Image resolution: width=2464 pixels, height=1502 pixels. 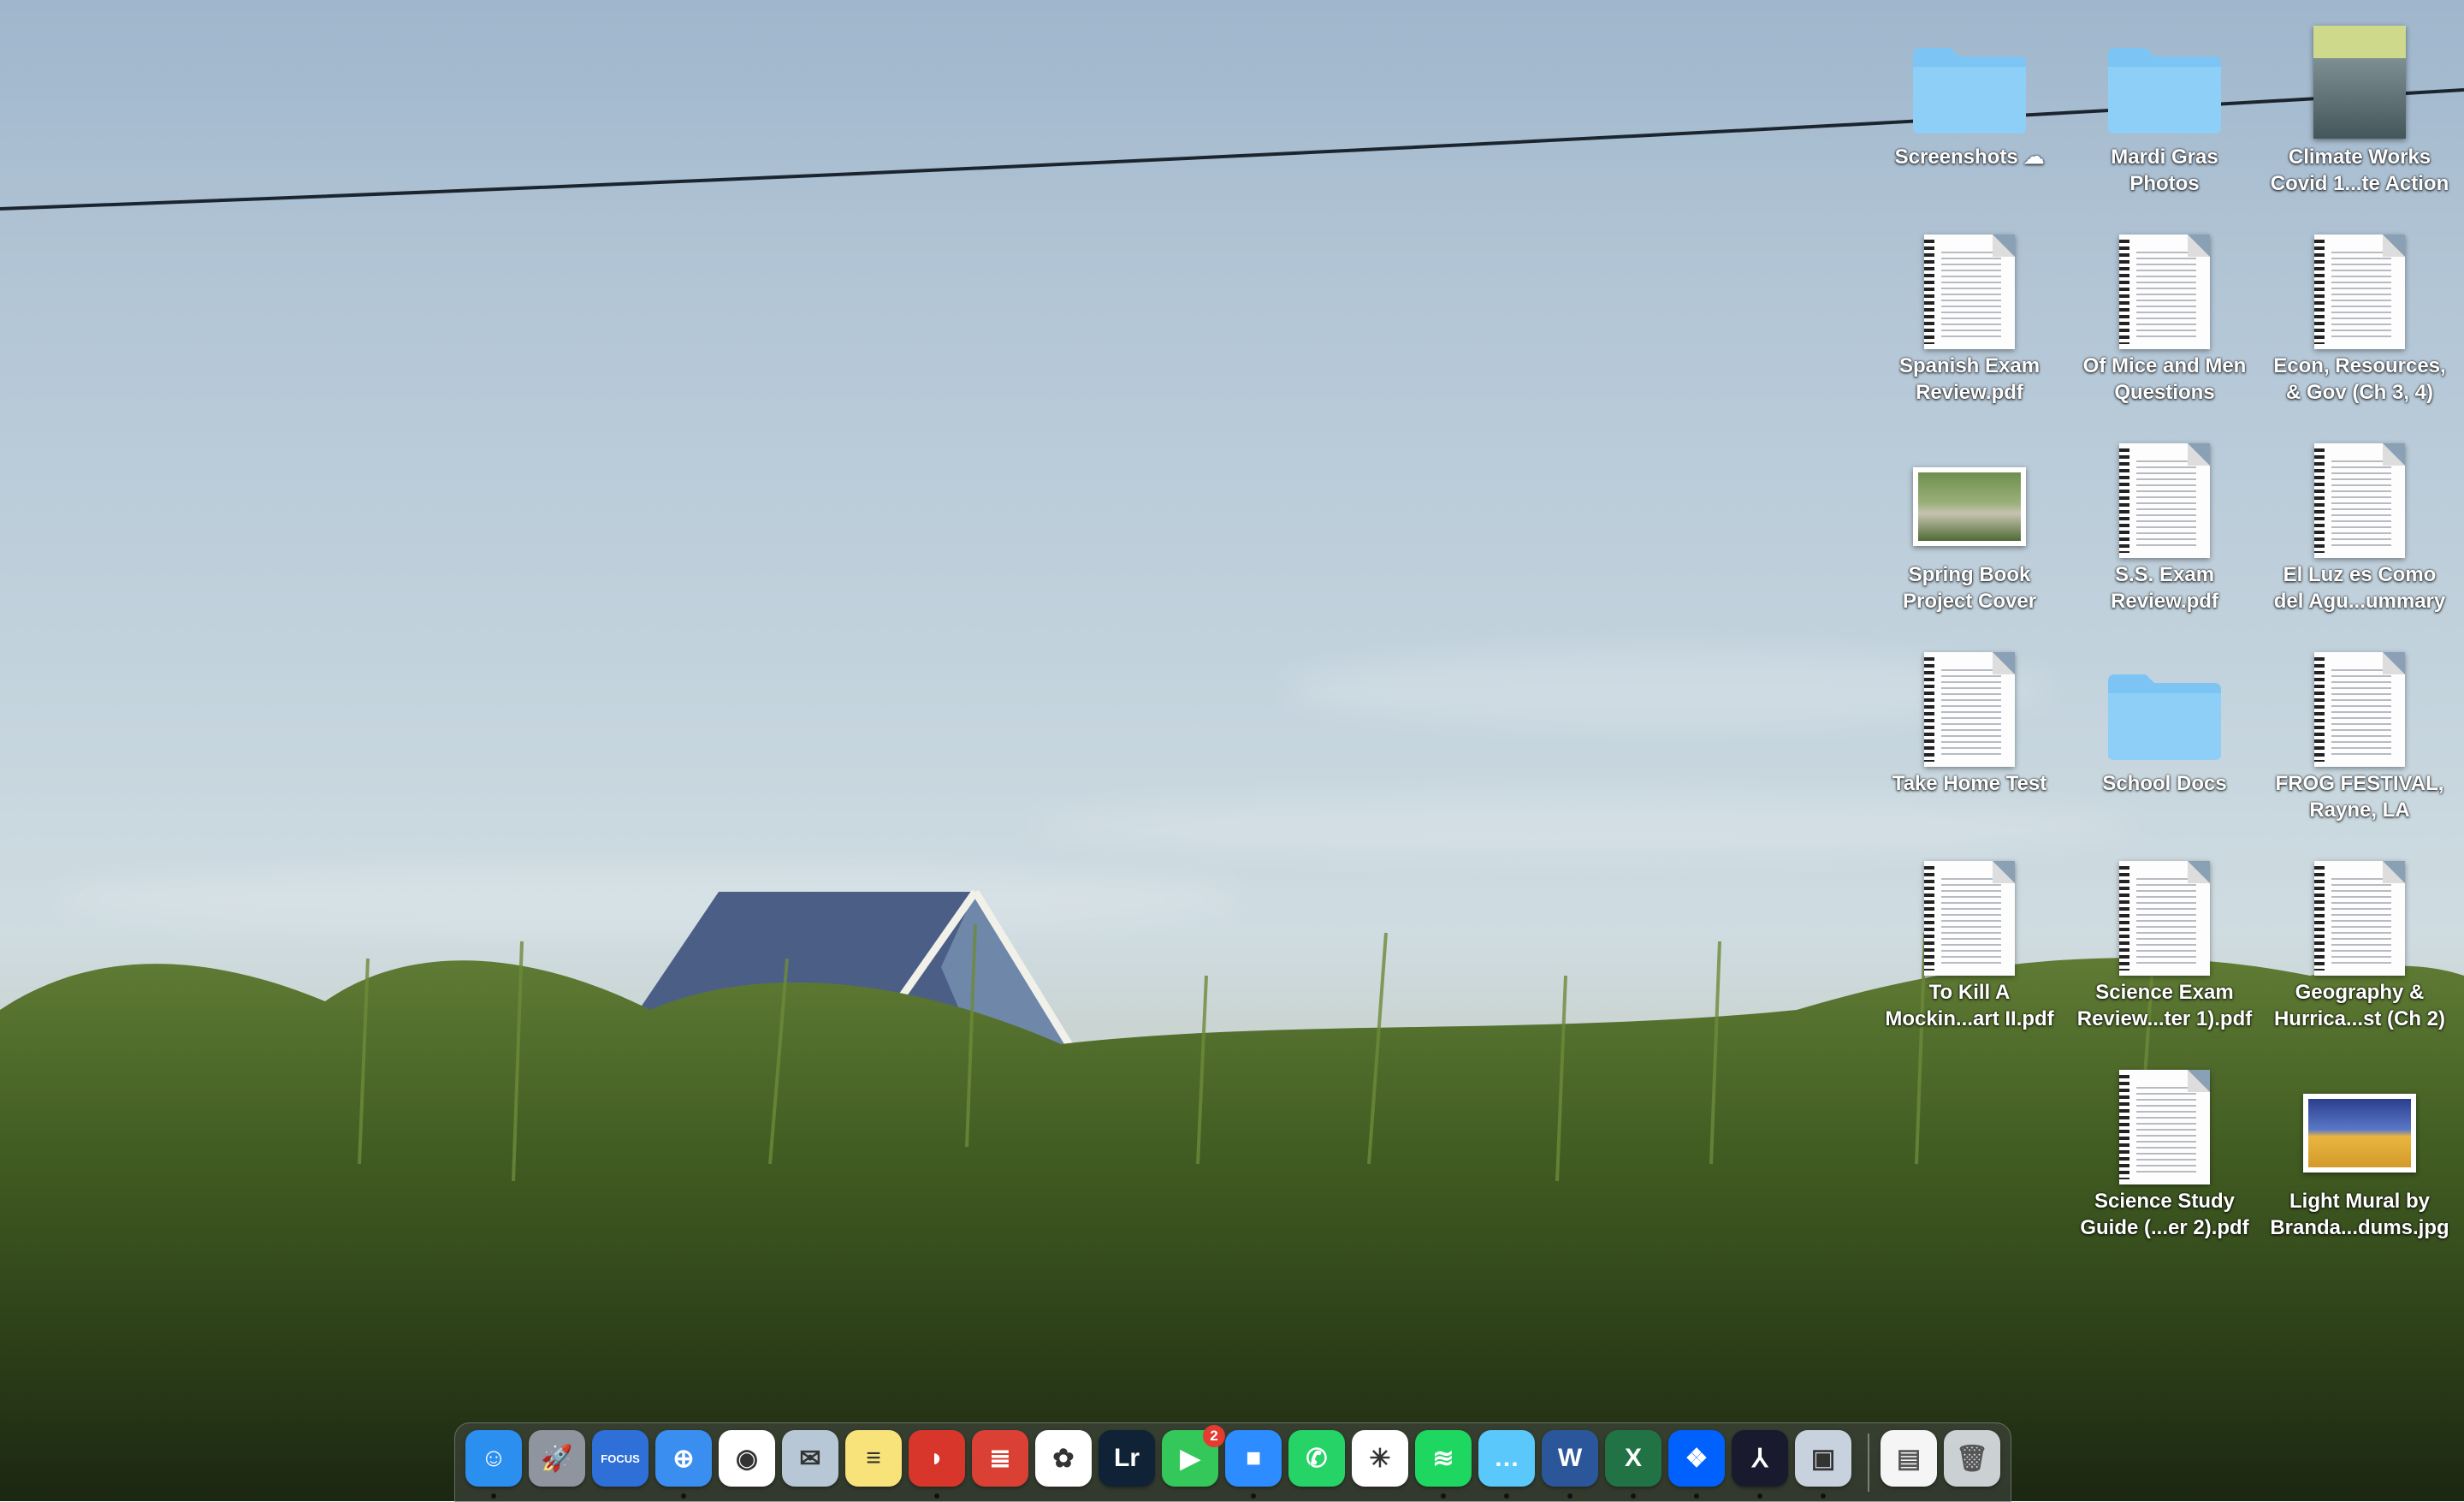 I want to click on desktop-icon-label: Screenshots ☁, so click(x=1969, y=157).